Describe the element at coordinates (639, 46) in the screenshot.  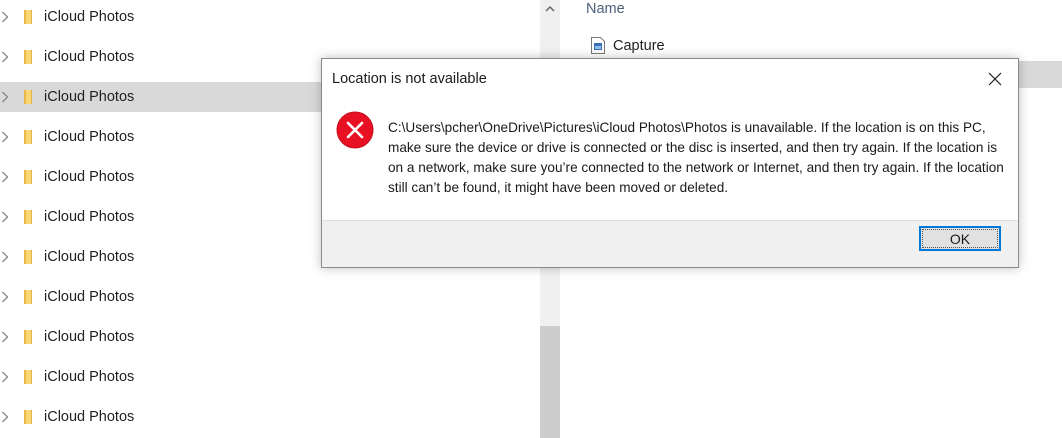
I see `file-name: Capture` at that location.